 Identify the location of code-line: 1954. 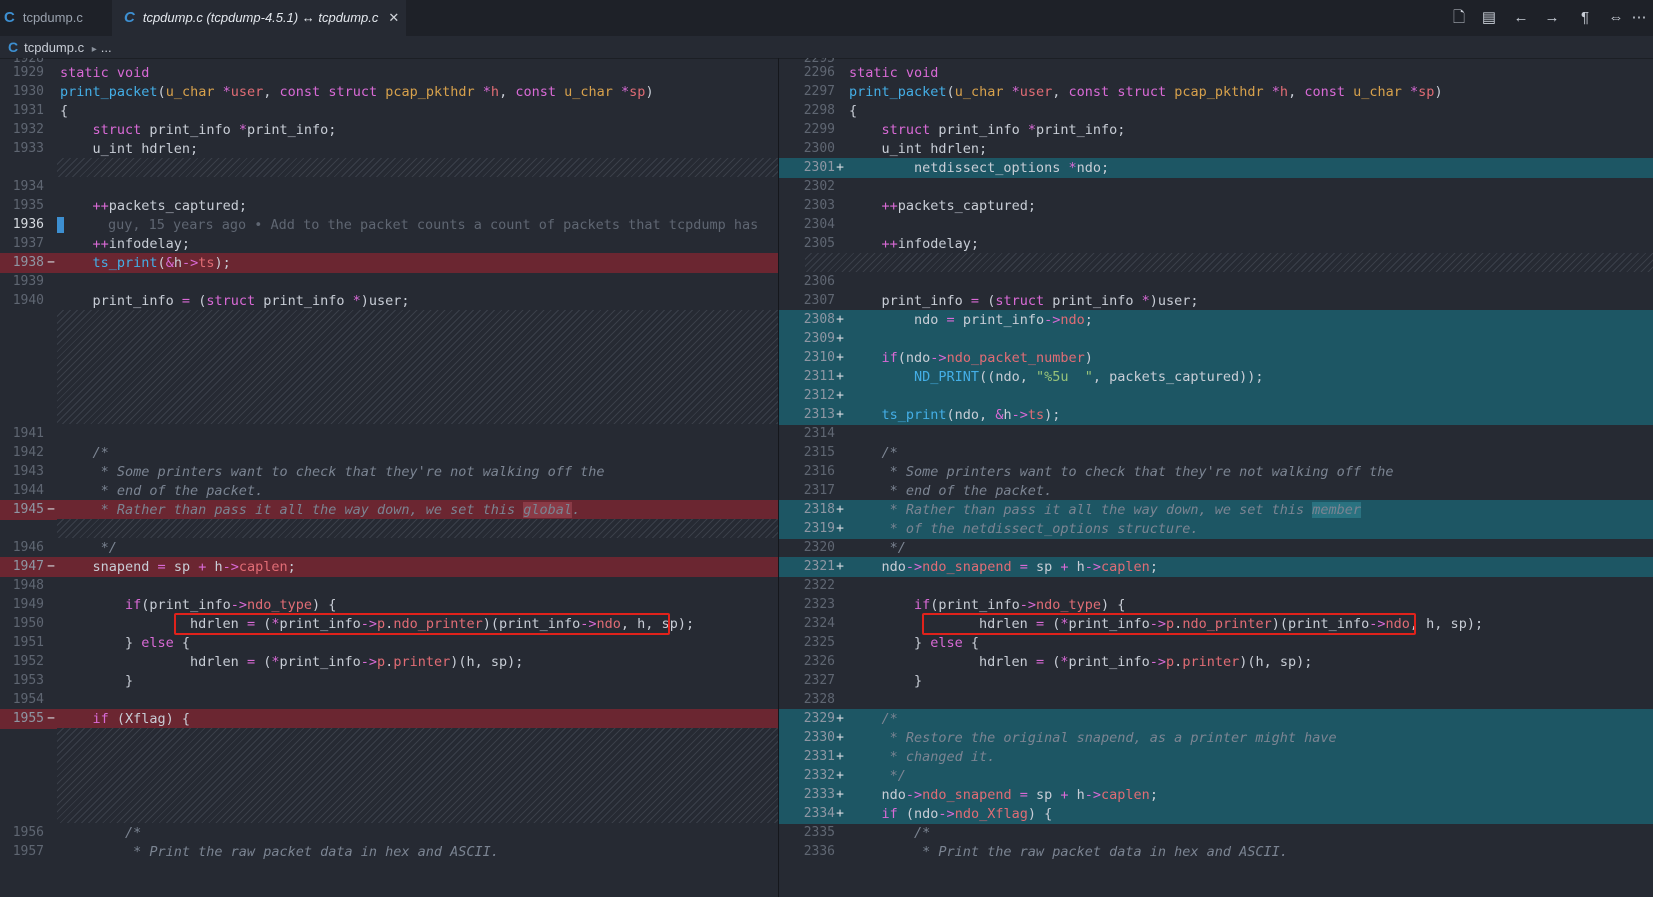
(389, 700).